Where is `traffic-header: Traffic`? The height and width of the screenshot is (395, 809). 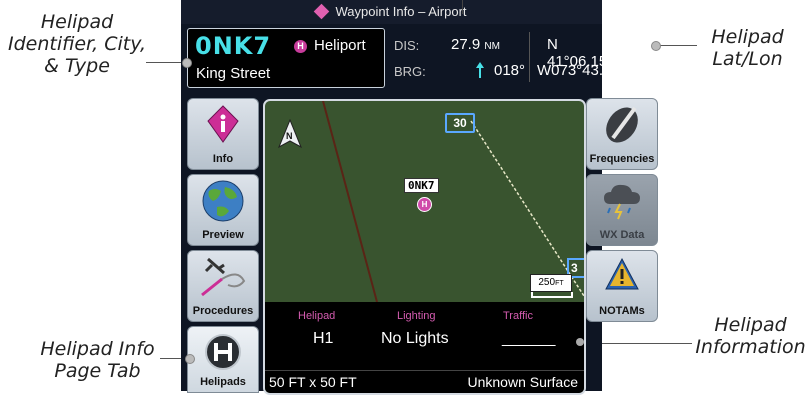
traffic-header: Traffic is located at coordinates (518, 316).